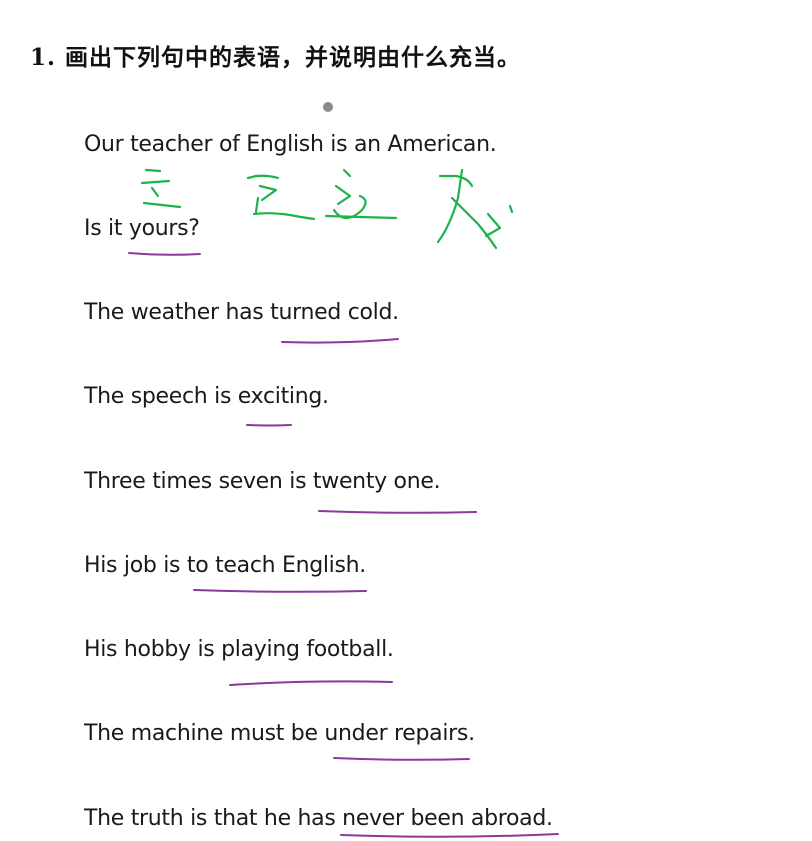 The width and height of the screenshot is (812, 841). I want to click on sentence-6: His job is to teach English., so click(225, 565).